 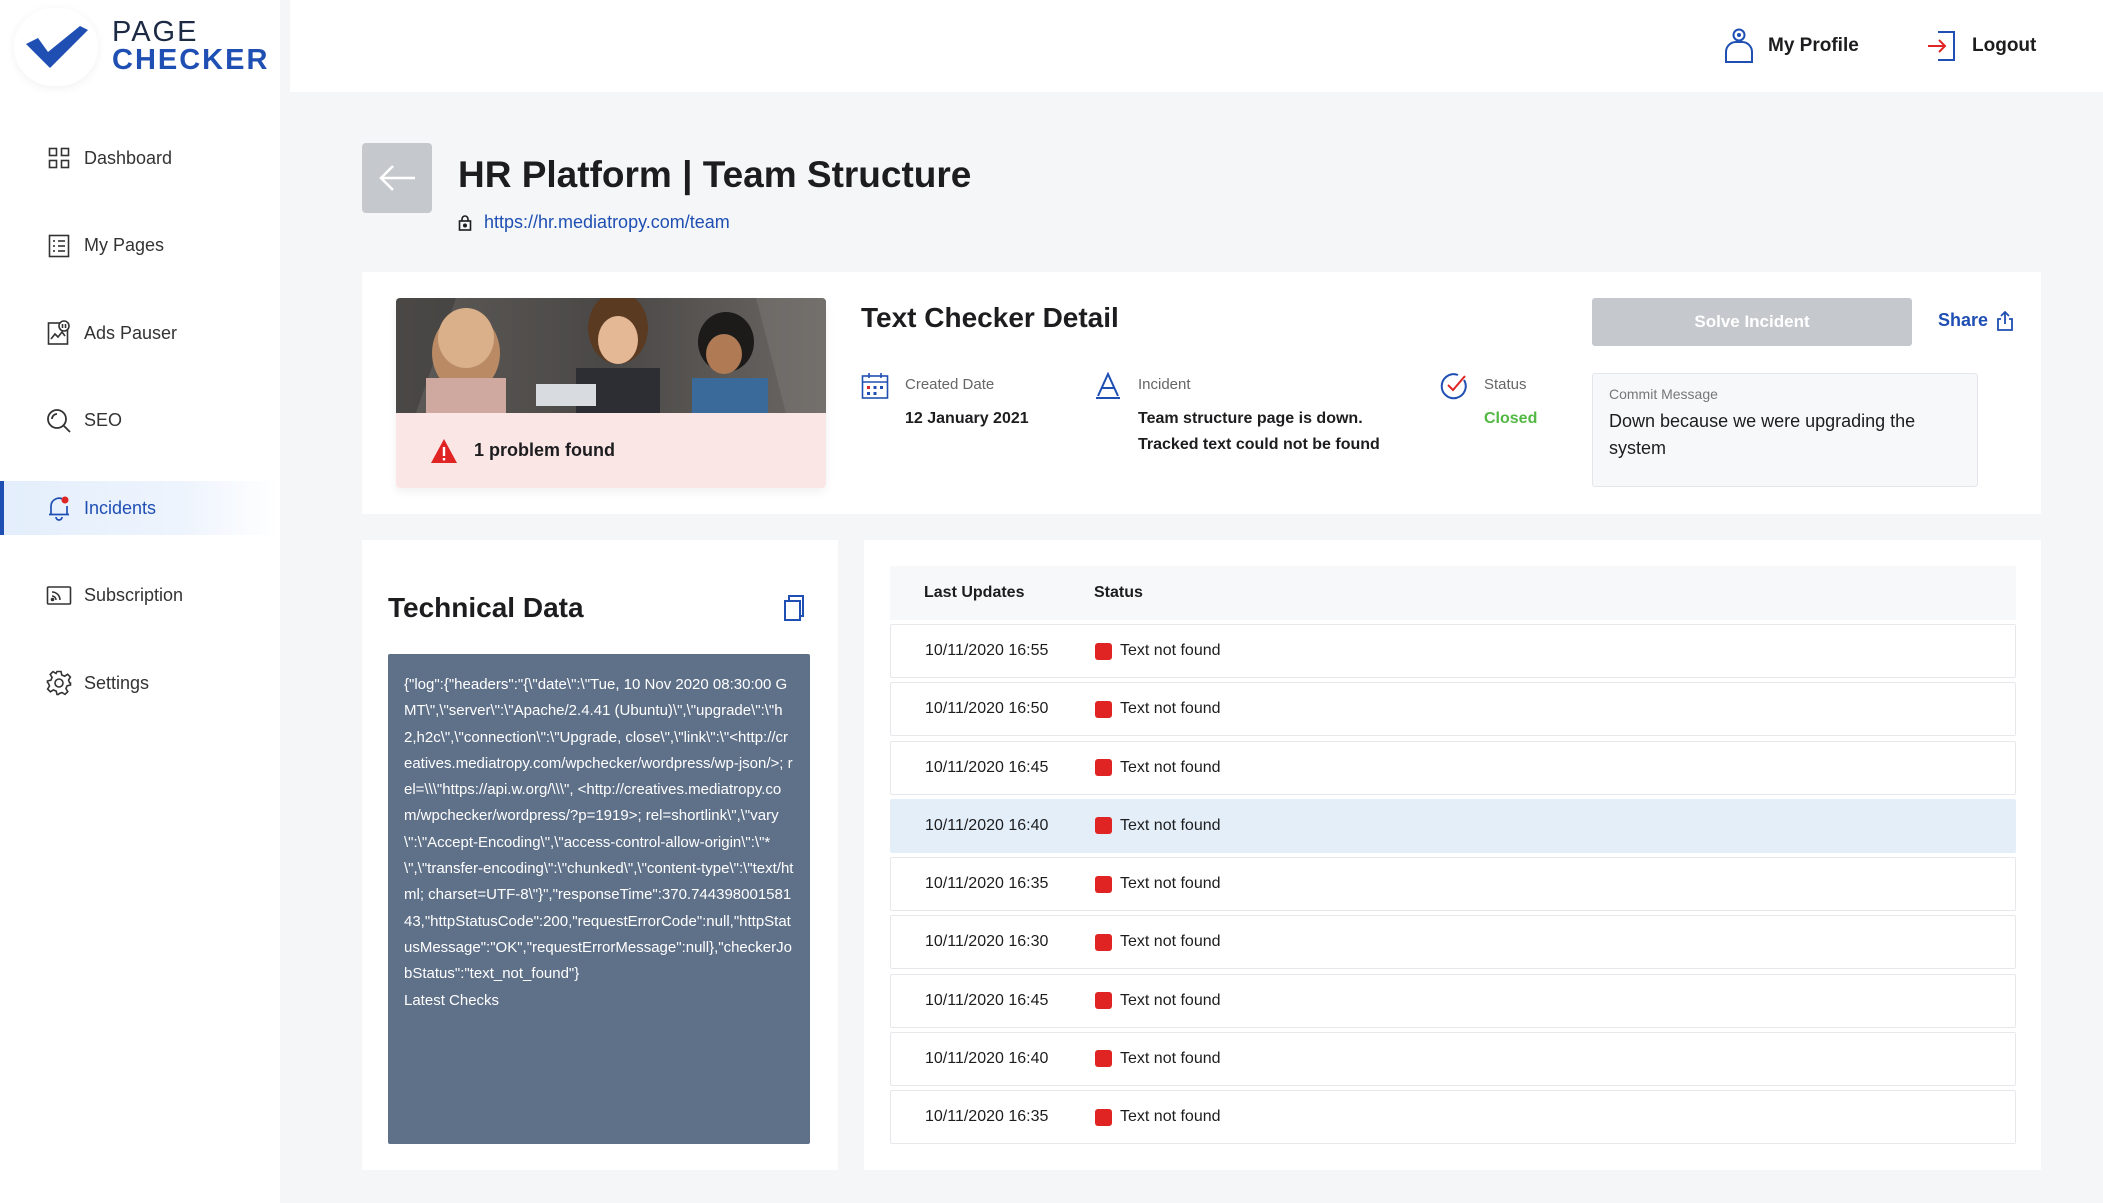 What do you see at coordinates (1196, 46) in the screenshot?
I see `top-bar: My Profile Logout` at bounding box center [1196, 46].